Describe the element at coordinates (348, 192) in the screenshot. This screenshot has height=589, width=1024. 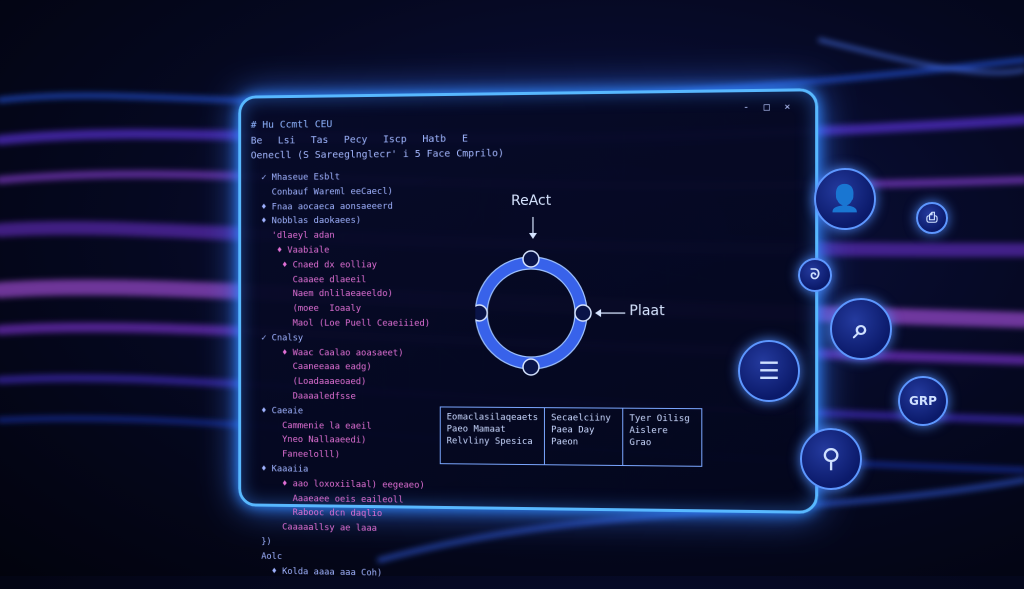
I see `code-line: Conbauf Wareml eeCaecl)` at that location.